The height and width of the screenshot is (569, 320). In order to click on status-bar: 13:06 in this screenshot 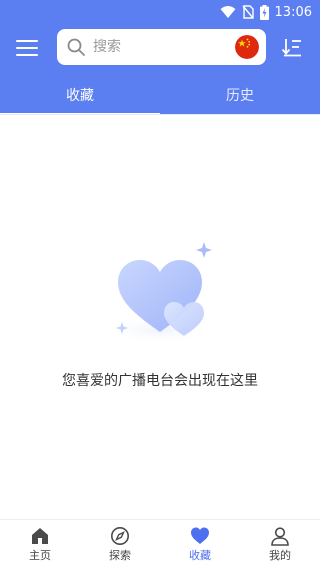, I will do `click(160, 12)`.